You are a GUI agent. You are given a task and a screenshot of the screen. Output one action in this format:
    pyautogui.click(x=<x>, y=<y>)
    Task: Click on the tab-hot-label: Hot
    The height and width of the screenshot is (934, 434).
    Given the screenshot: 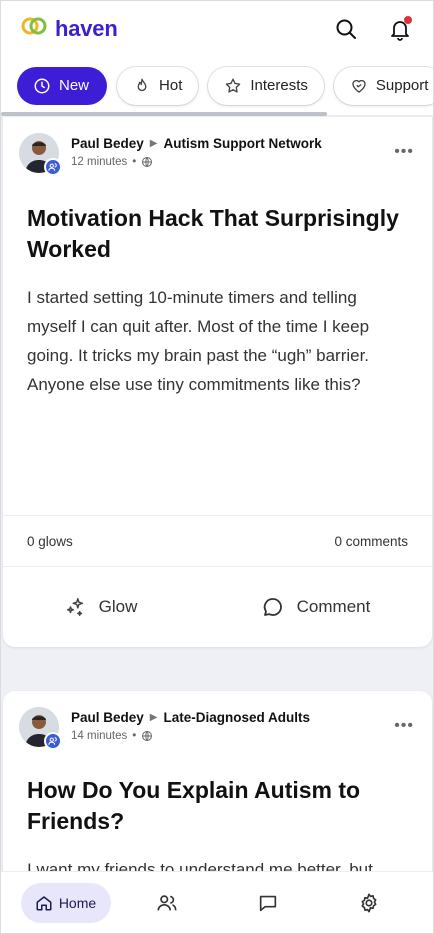 What is the action you would take?
    pyautogui.click(x=171, y=85)
    